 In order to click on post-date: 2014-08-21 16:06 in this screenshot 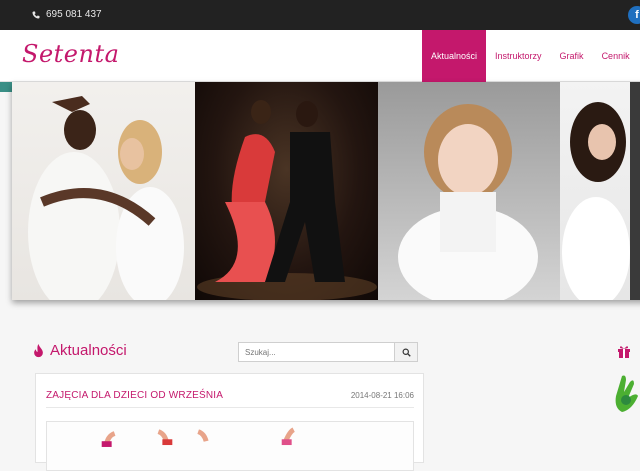, I will do `click(382, 395)`.